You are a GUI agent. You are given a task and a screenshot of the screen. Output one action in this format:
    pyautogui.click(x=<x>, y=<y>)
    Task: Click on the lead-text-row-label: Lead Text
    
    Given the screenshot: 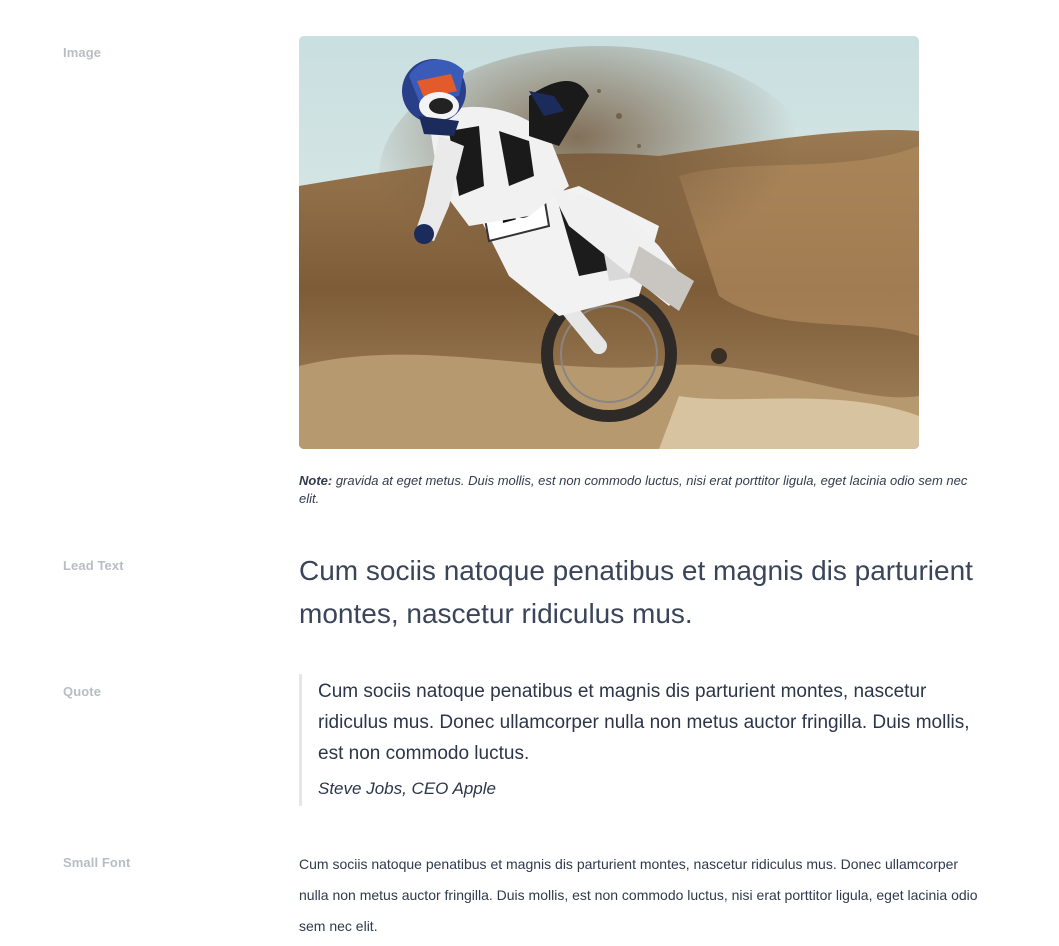 What is the action you would take?
    pyautogui.click(x=93, y=565)
    